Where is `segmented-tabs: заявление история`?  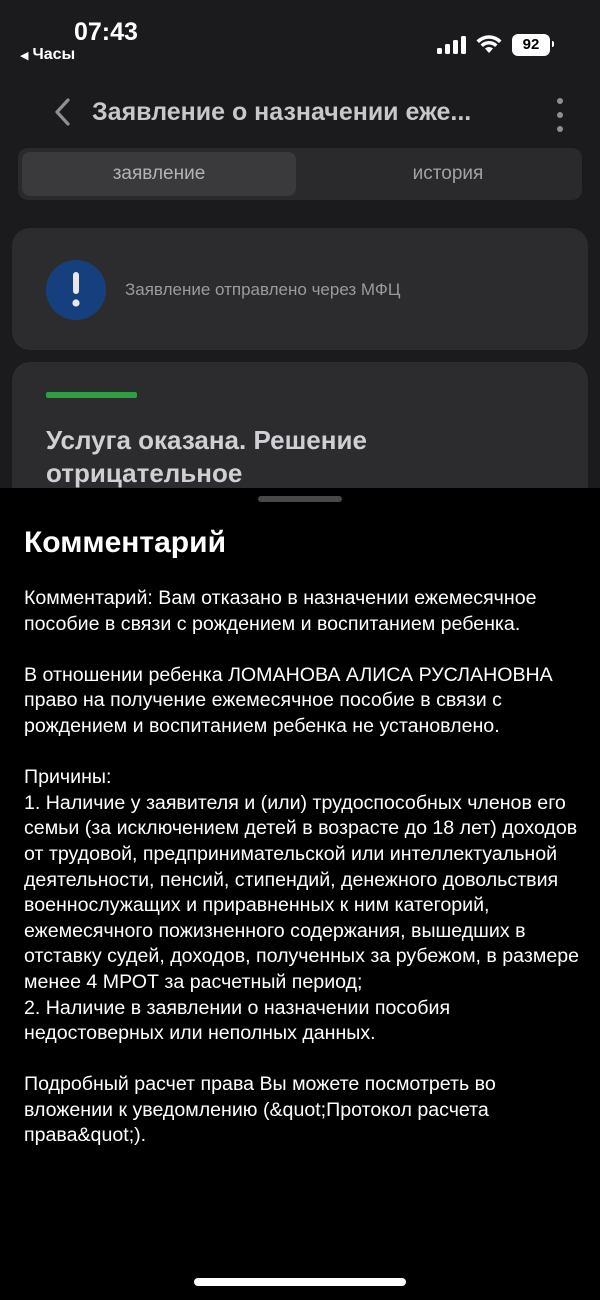 segmented-tabs: заявление история is located at coordinates (300, 174).